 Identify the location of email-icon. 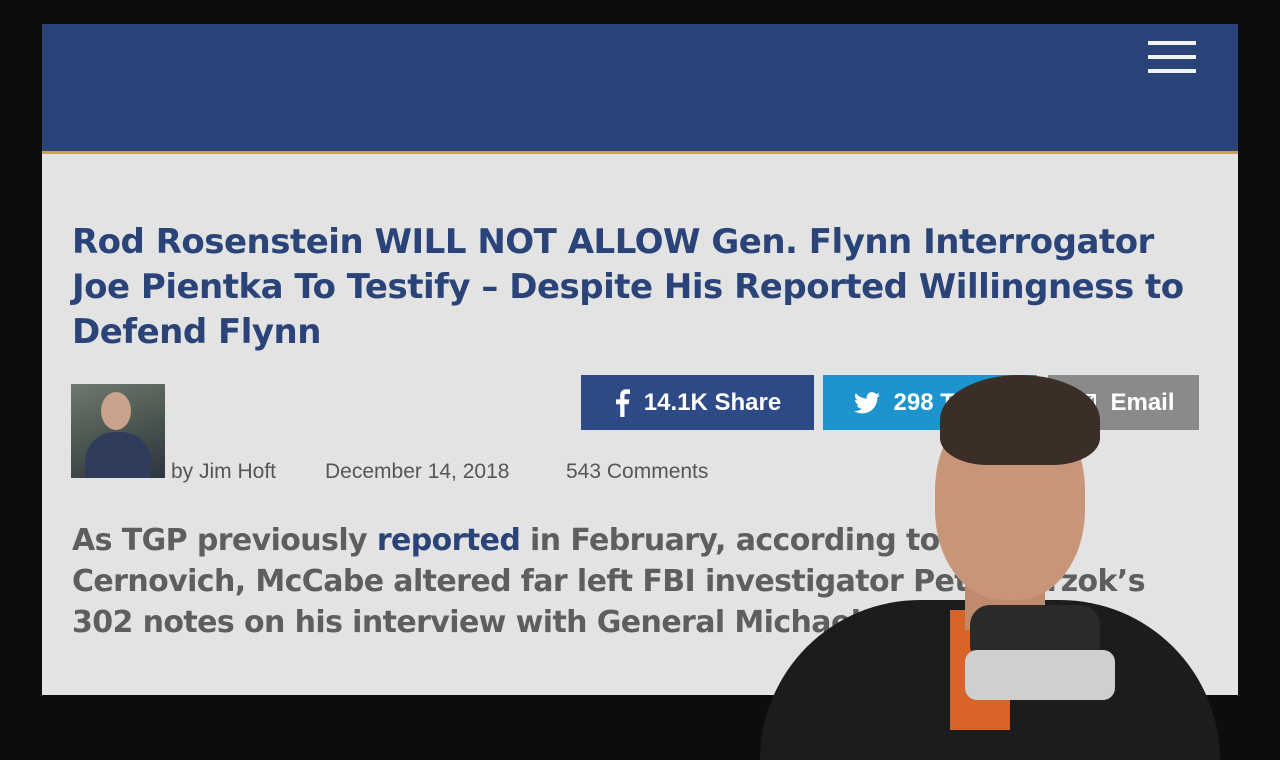
(1084, 402).